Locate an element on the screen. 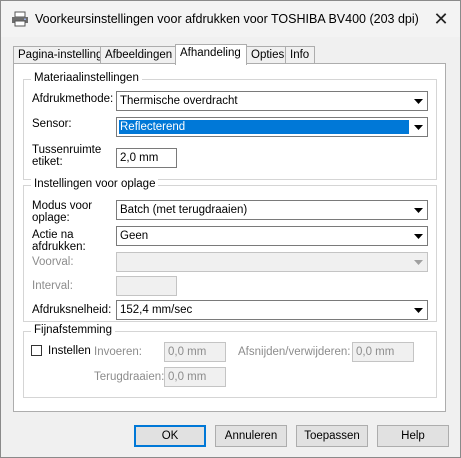  interval-label: Interval: is located at coordinates (52, 286).